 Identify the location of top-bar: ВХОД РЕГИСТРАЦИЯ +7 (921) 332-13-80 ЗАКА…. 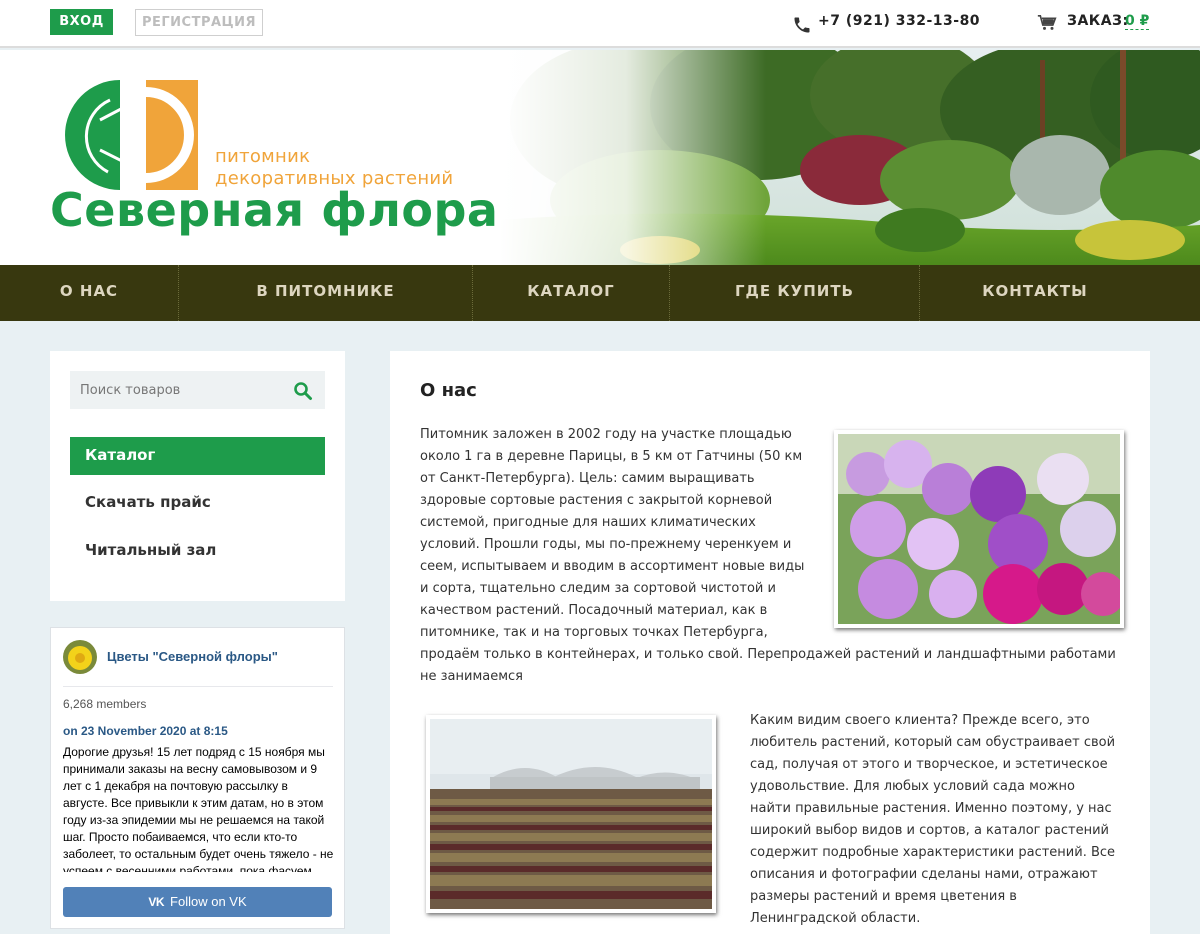
(600, 24).